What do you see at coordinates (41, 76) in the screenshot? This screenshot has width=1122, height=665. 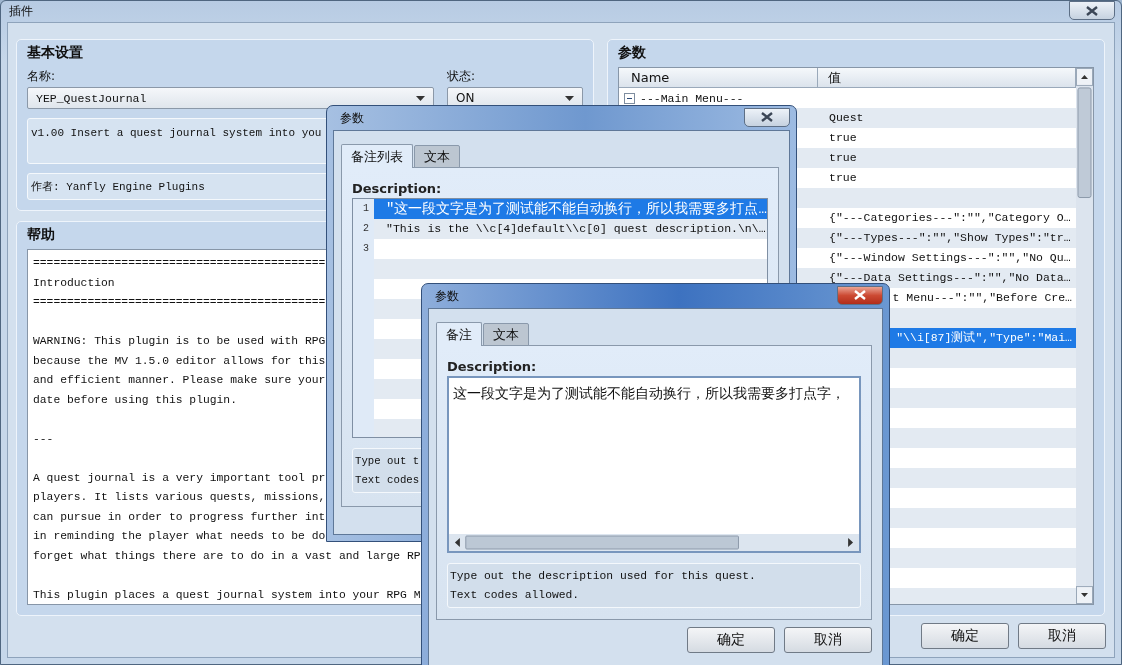 I see `field-label: 名称:` at bounding box center [41, 76].